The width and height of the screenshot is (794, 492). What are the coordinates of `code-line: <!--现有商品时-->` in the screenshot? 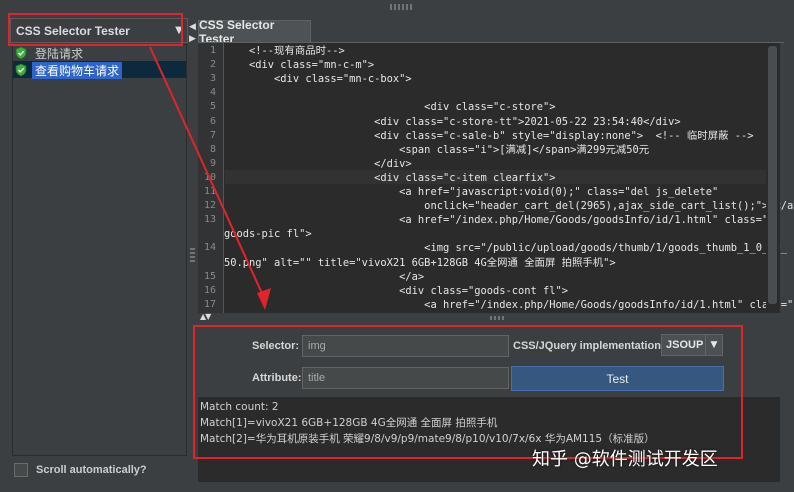 It's located at (284, 51).